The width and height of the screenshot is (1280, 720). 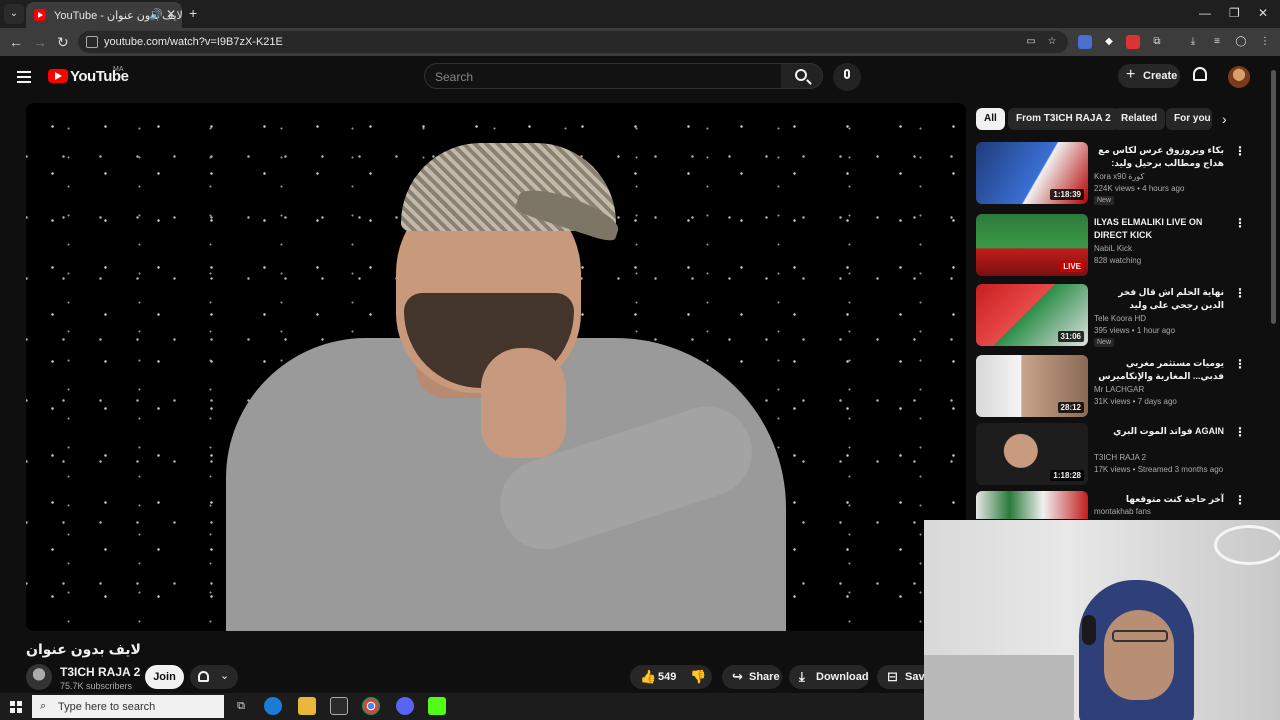 What do you see at coordinates (214, 677) in the screenshot?
I see `subscribed-notifications-button: ⌄` at bounding box center [214, 677].